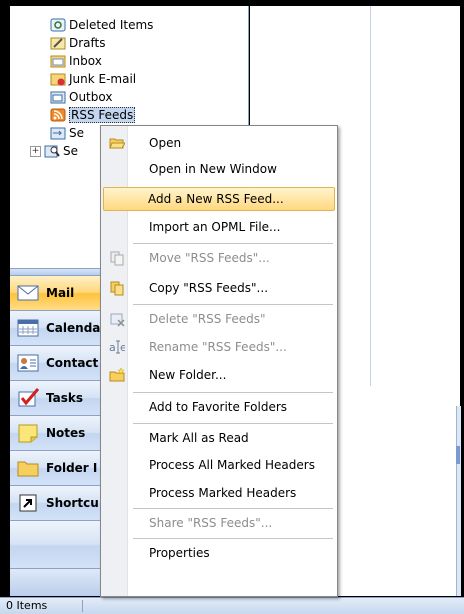 The height and width of the screenshot is (614, 464). I want to click on folder-drafts: Drafts, so click(78, 43).